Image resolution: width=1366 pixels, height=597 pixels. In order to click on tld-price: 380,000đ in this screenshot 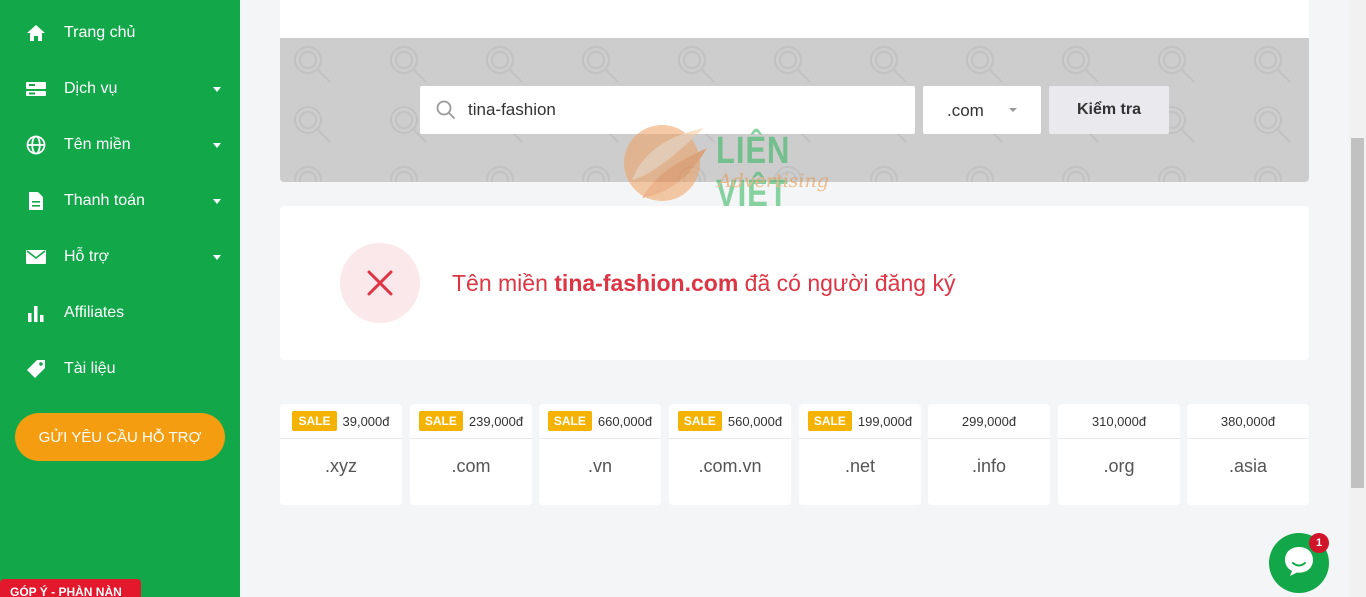, I will do `click(1248, 421)`.